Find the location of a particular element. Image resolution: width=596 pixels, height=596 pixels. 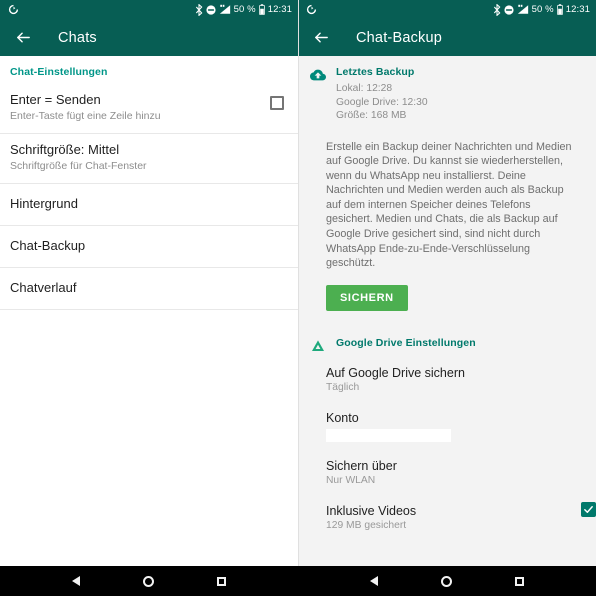

enter-is-send-checkbox is located at coordinates (277, 103).